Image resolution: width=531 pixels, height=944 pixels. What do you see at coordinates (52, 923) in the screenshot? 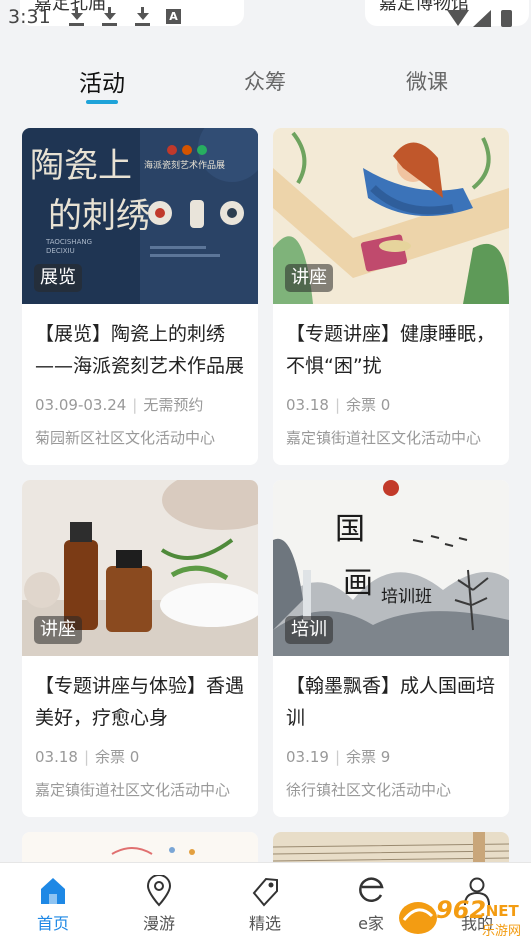
I see `nav-home-label: 首页` at bounding box center [52, 923].